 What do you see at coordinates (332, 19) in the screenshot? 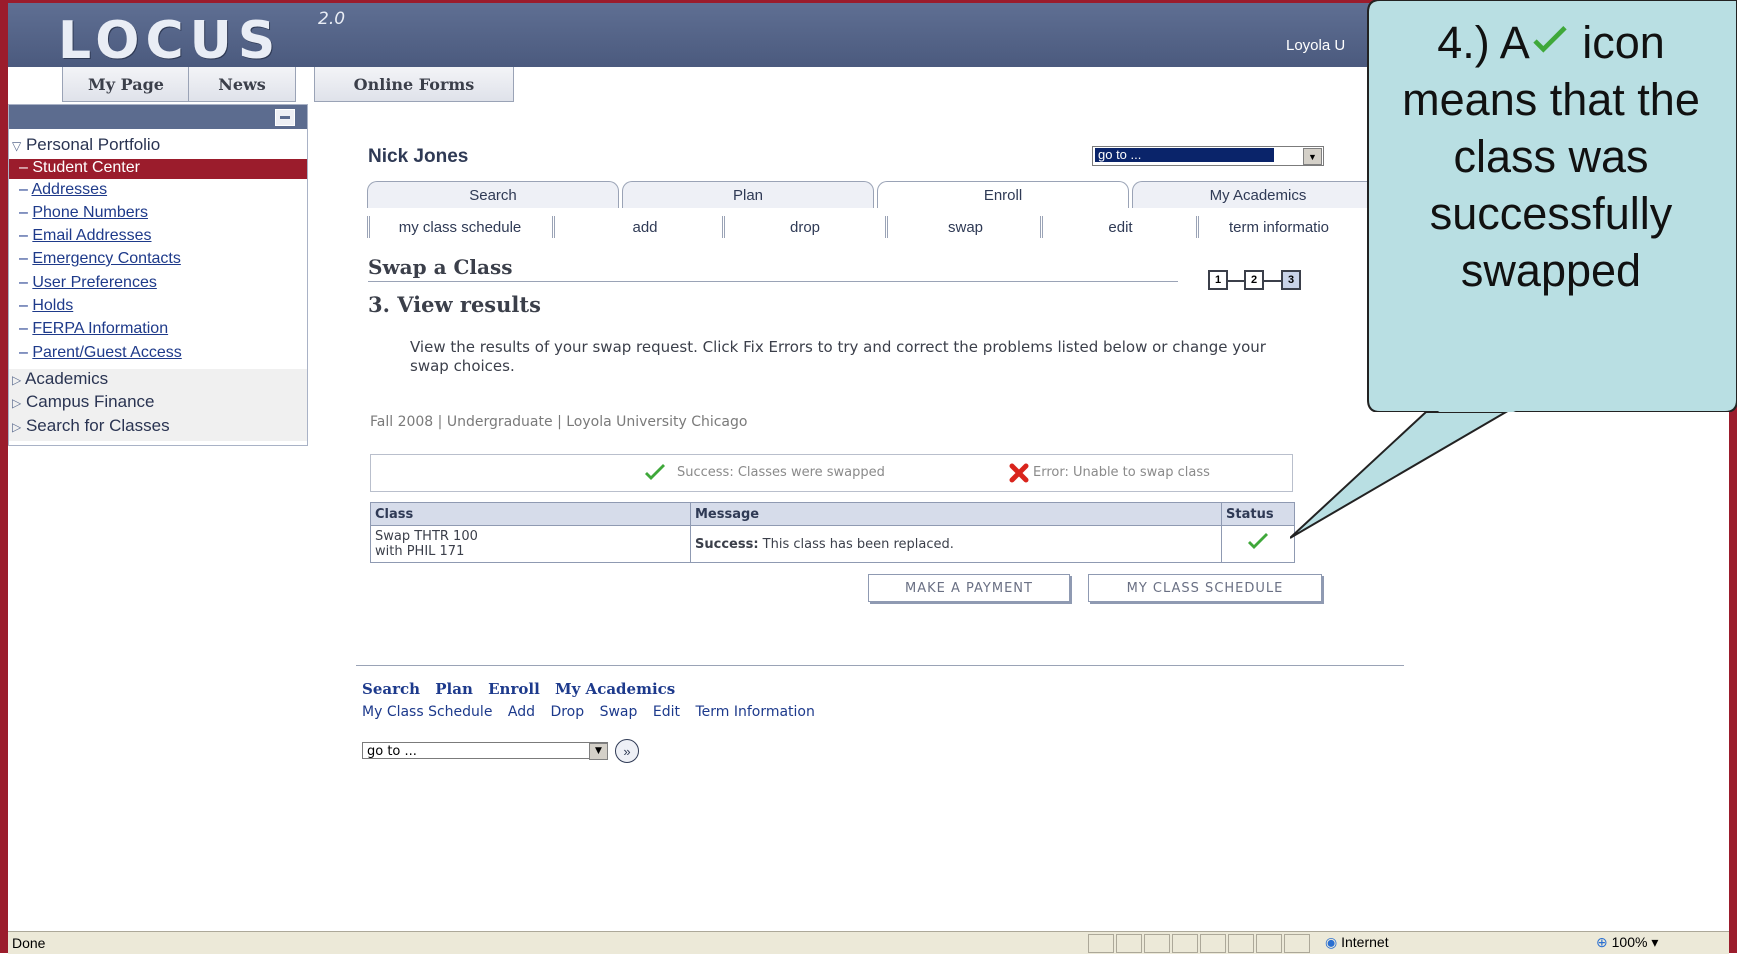
I see `app-version: 2.0` at bounding box center [332, 19].